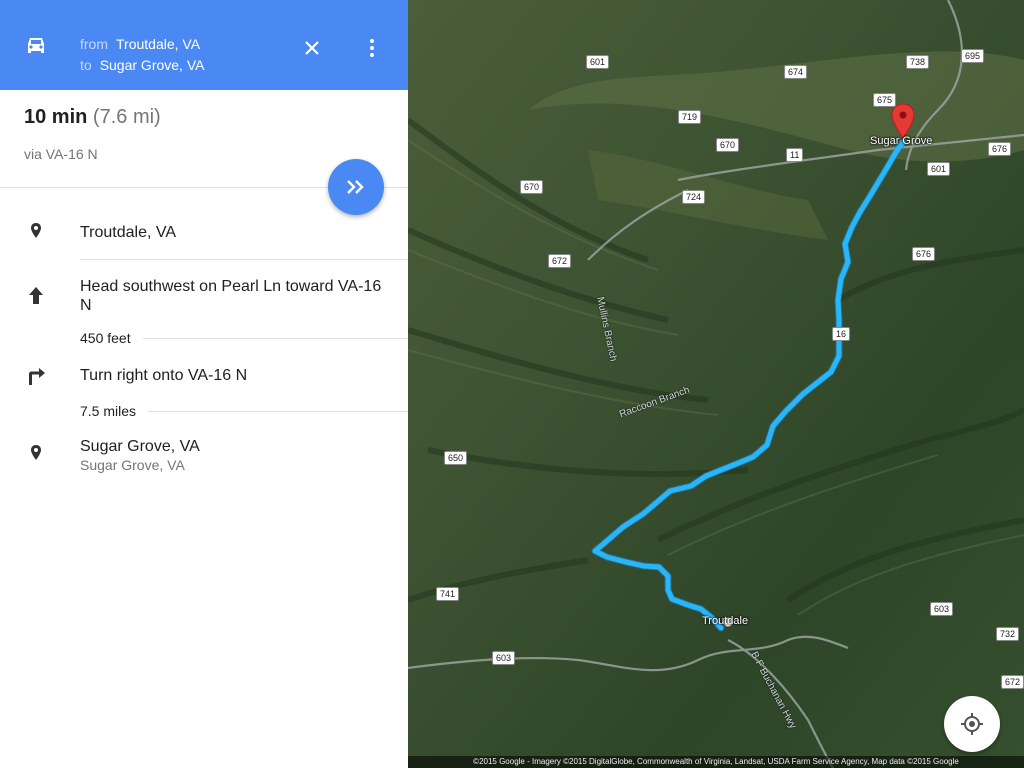  Describe the element at coordinates (312, 48) in the screenshot. I see `close-icon` at that location.